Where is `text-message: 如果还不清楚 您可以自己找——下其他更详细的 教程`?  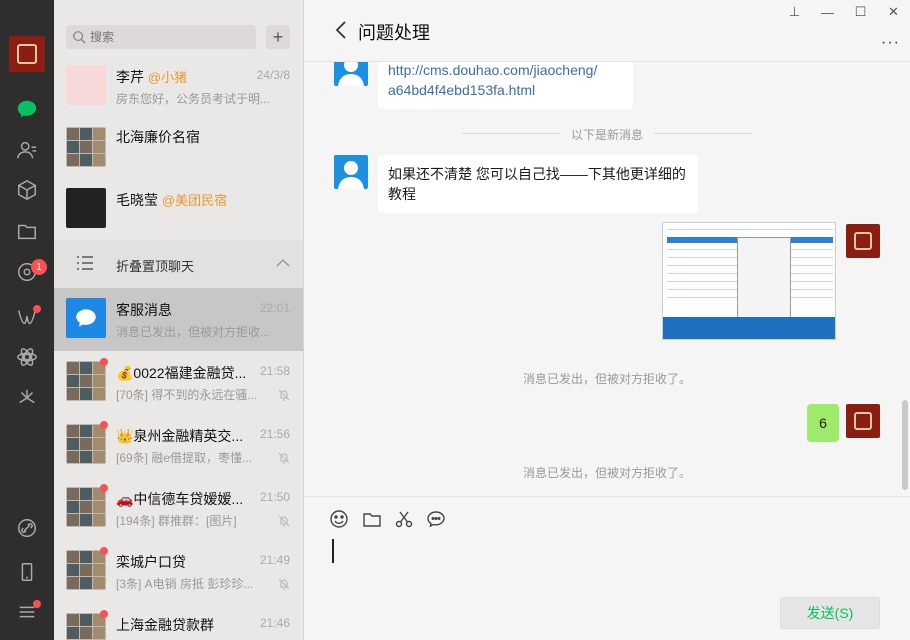
text-message: 如果还不清楚 您可以自己找——下其他更详细的 教程 is located at coordinates (538, 184).